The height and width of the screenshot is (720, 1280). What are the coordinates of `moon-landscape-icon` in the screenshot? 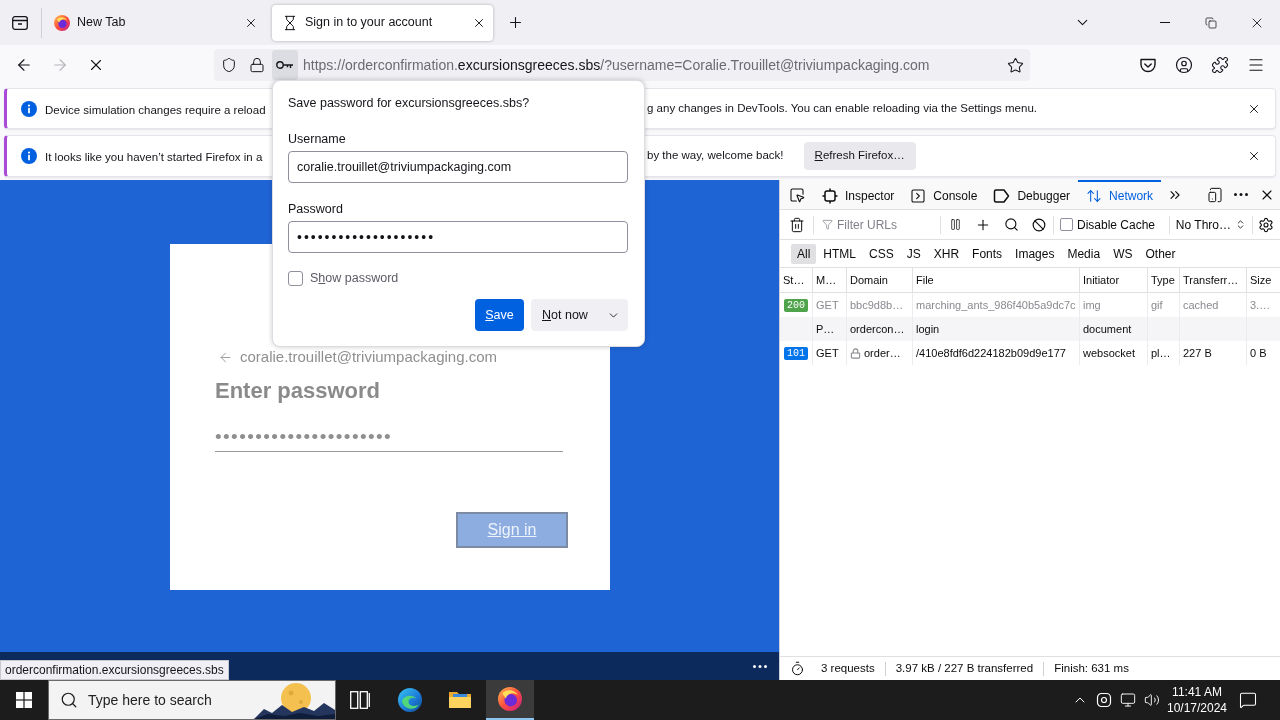 It's located at (294, 700).